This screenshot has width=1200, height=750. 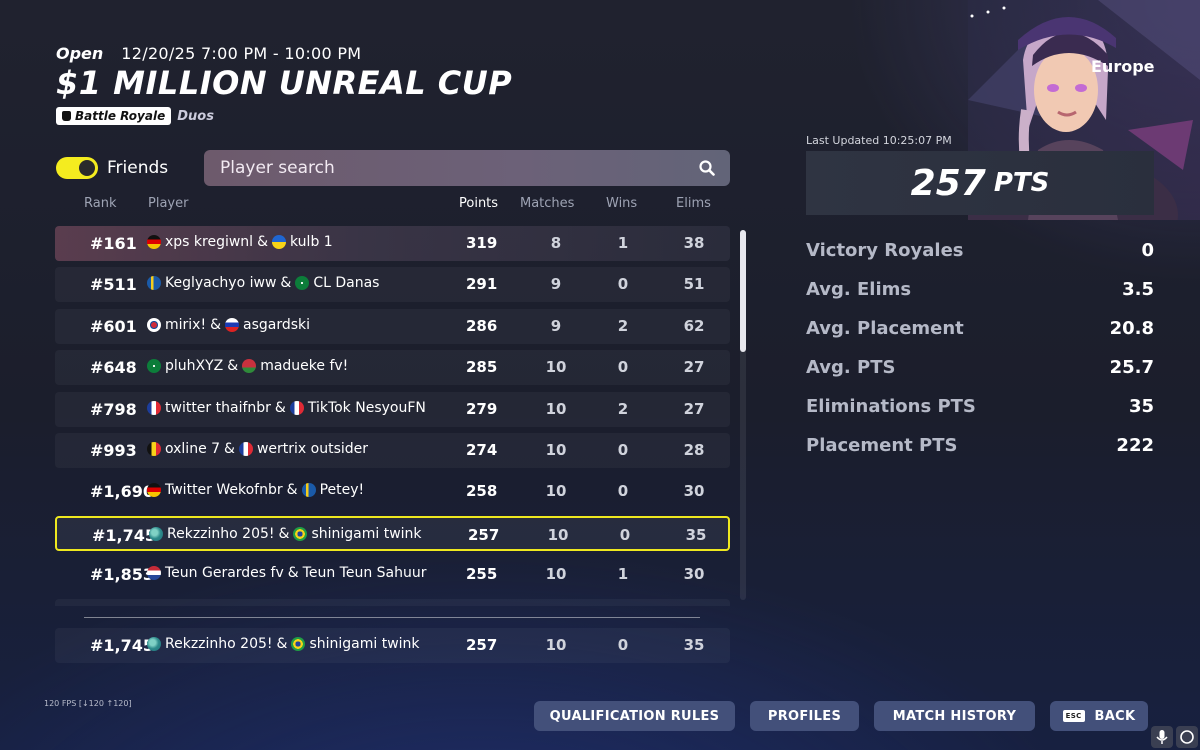 What do you see at coordinates (743, 415) in the screenshot?
I see `leaderboard-scrollbar` at bounding box center [743, 415].